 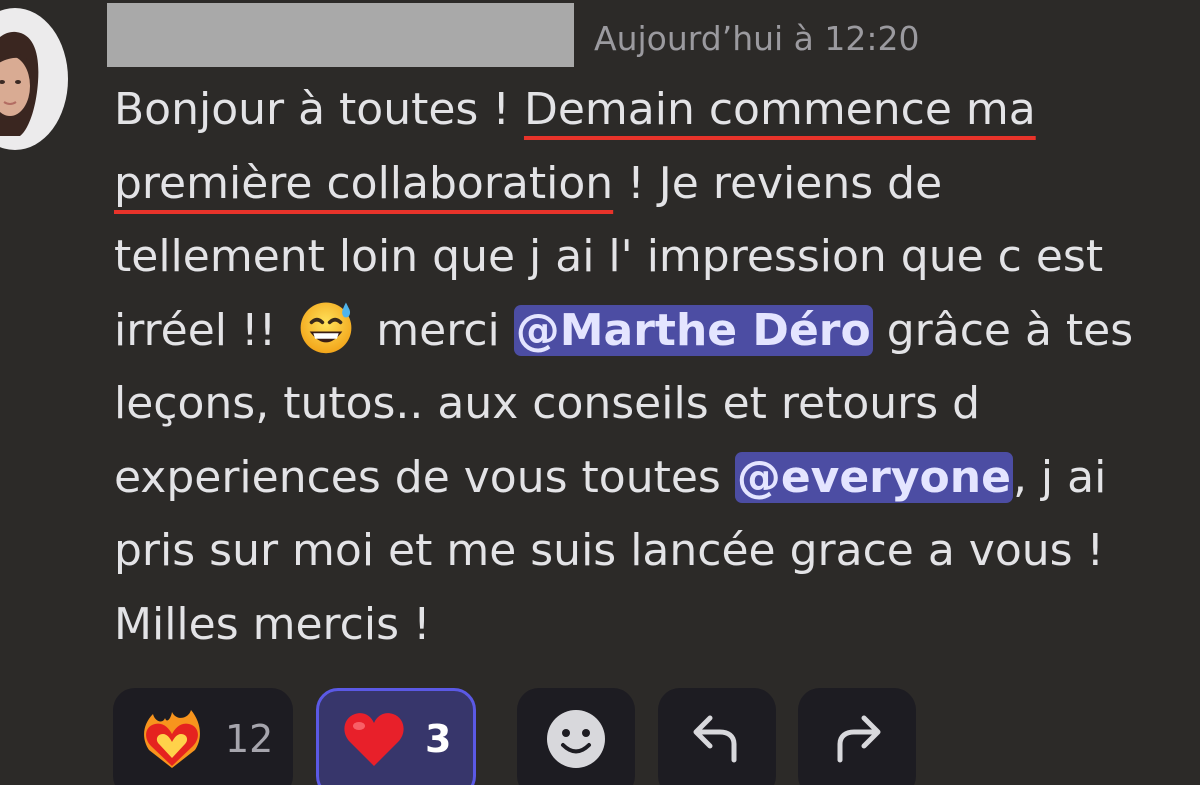 What do you see at coordinates (576, 739) in the screenshot?
I see `smiley-icon` at bounding box center [576, 739].